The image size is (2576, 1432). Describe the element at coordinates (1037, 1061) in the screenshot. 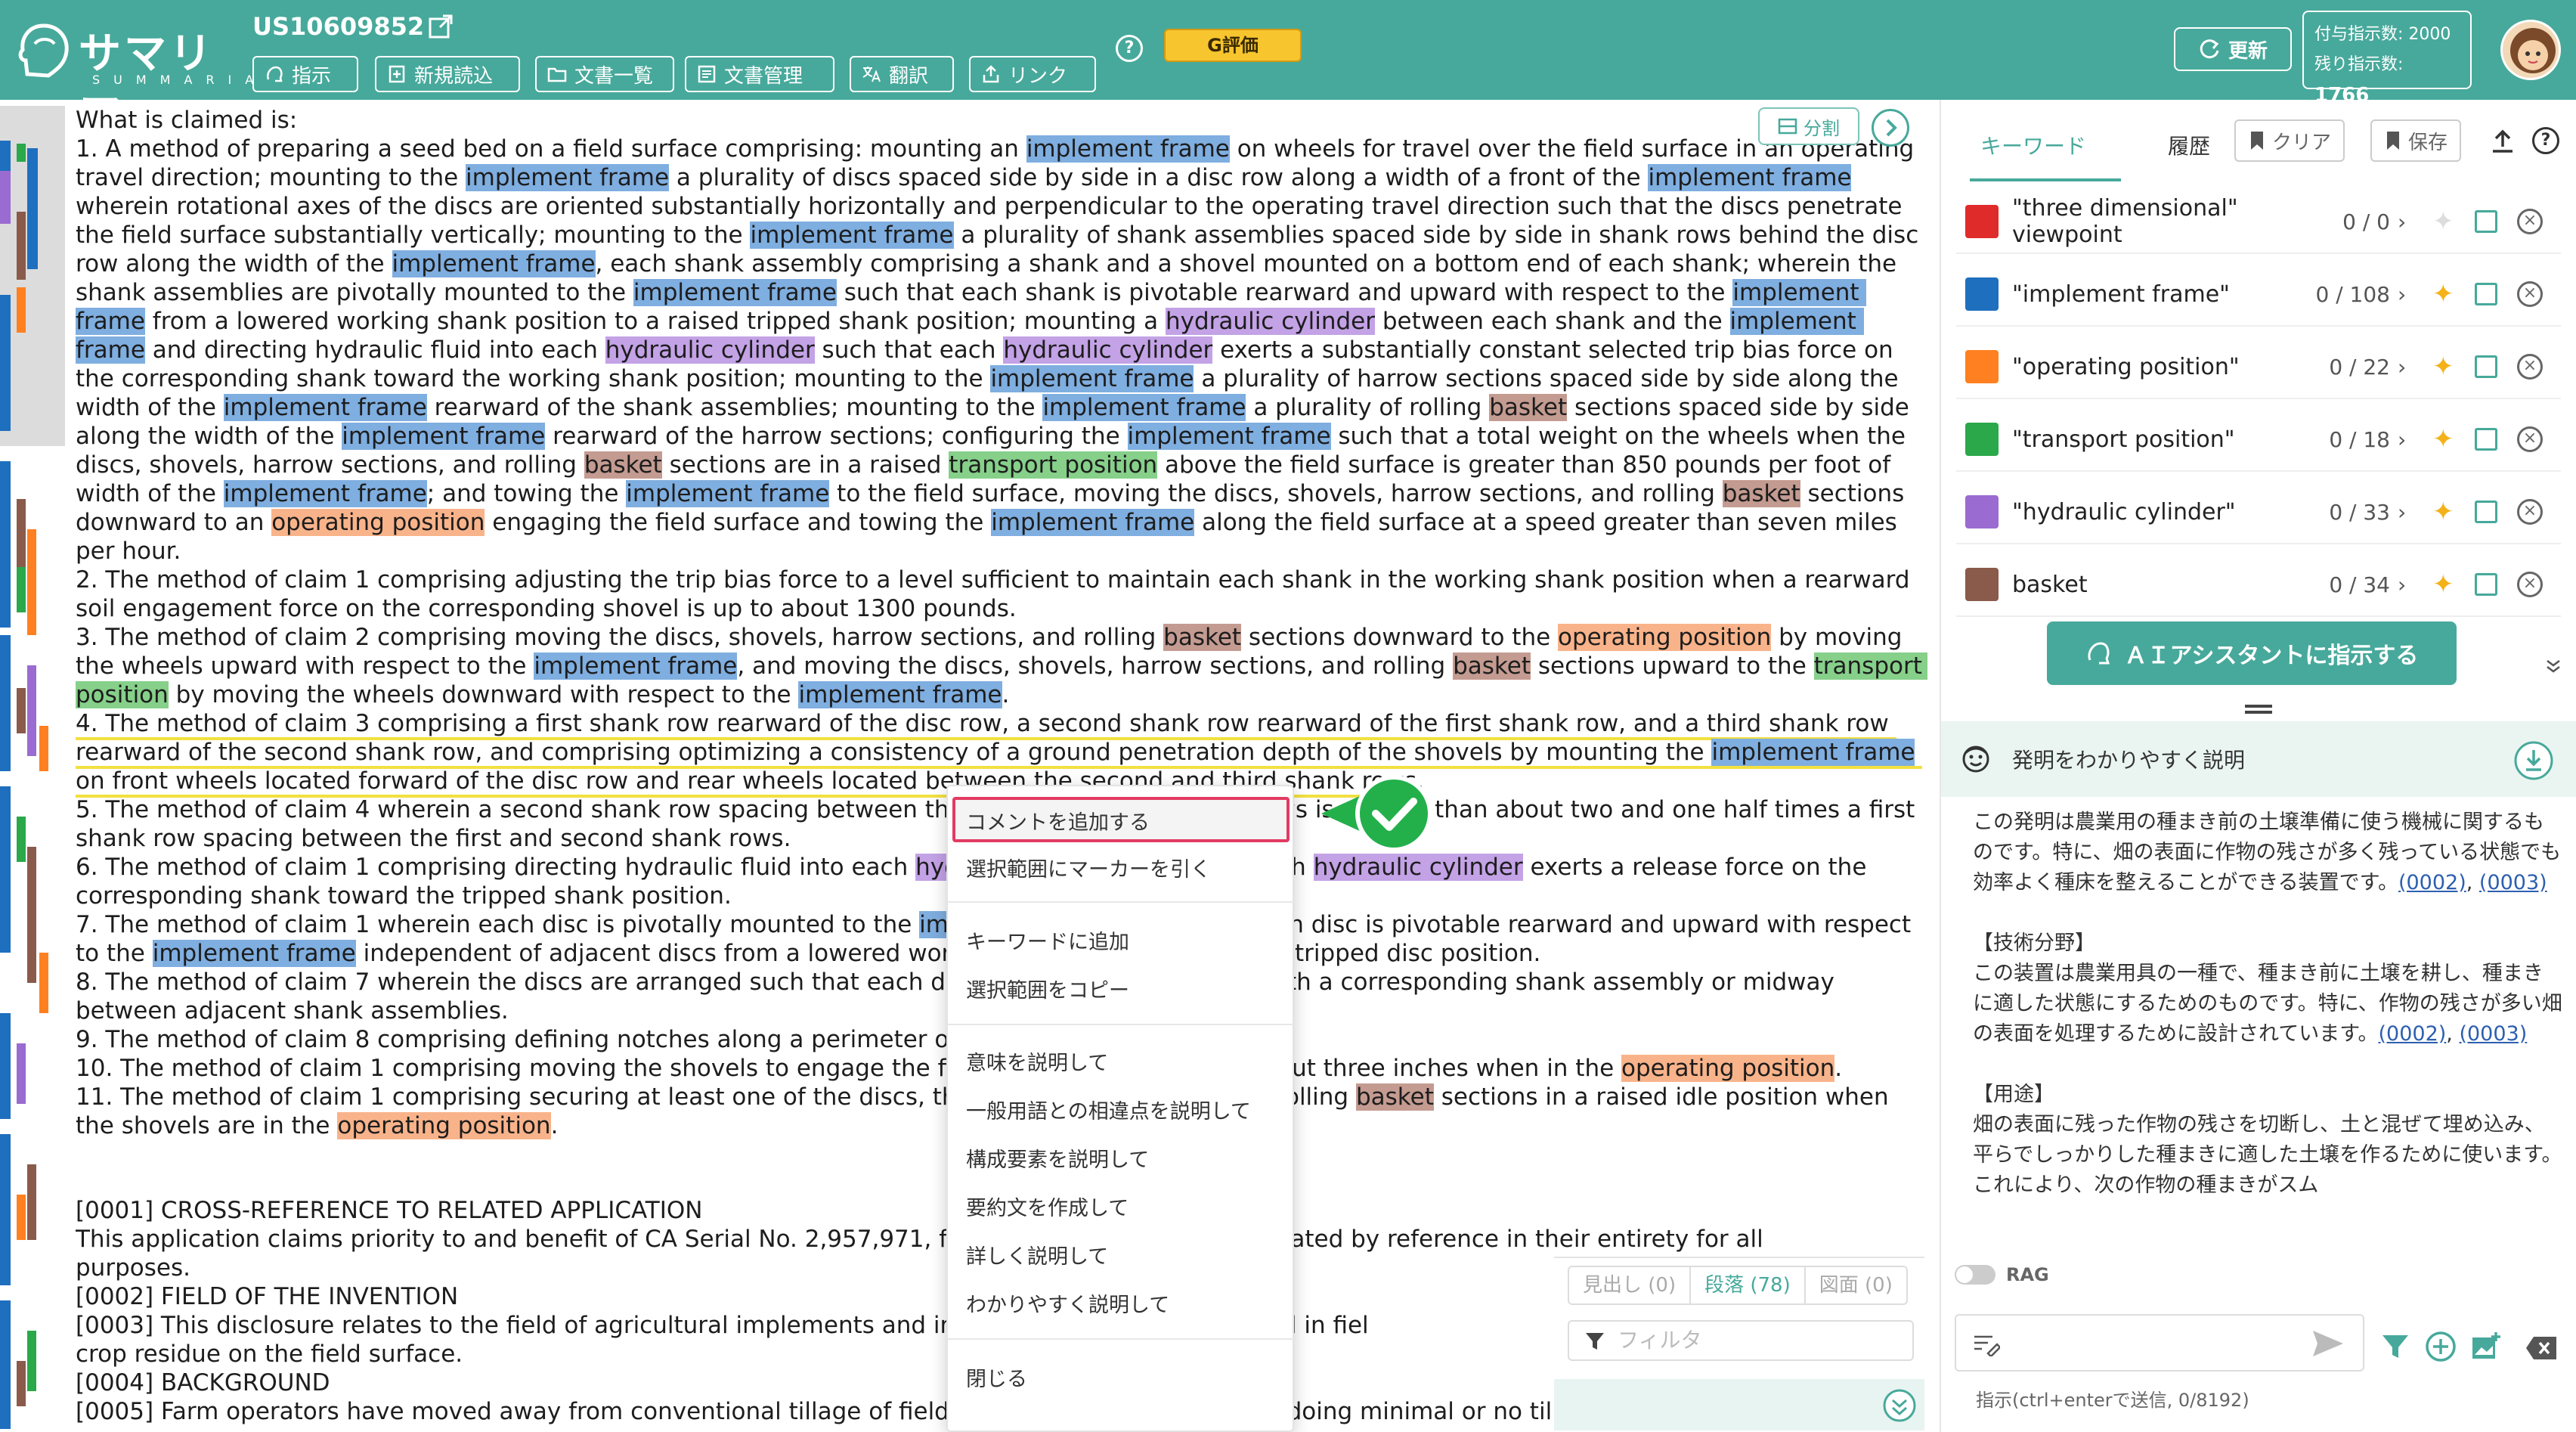

I see `menu-explain-meaning: 意味を説明して` at that location.